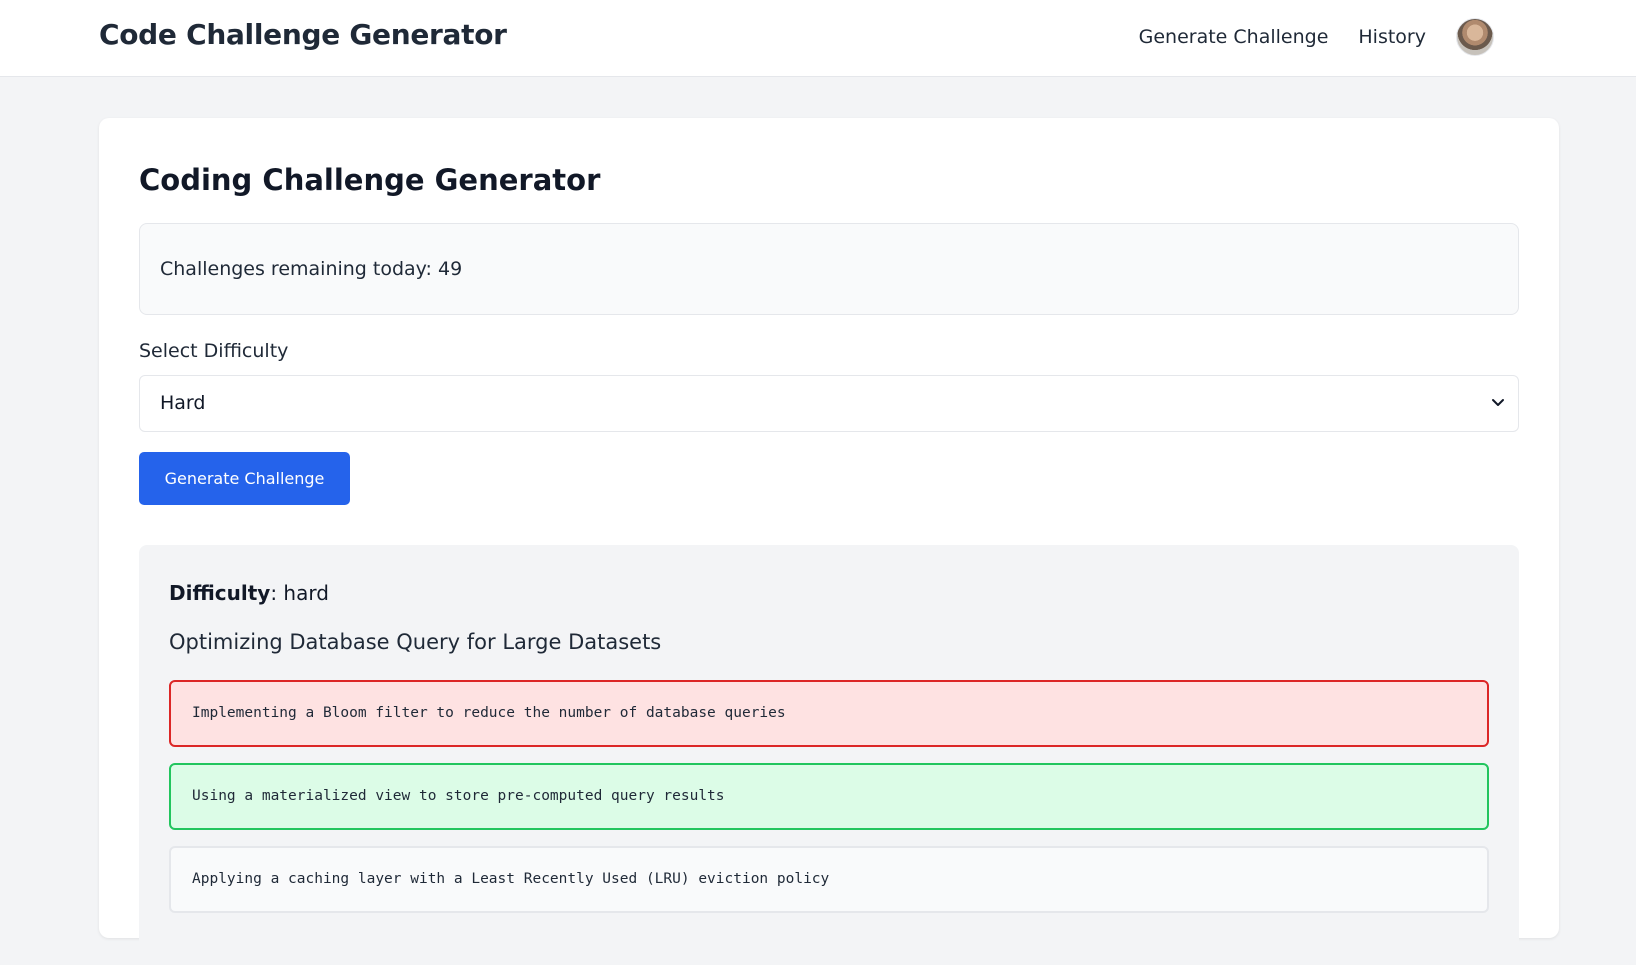  What do you see at coordinates (1392, 37) in the screenshot?
I see `nav-link-history: History` at bounding box center [1392, 37].